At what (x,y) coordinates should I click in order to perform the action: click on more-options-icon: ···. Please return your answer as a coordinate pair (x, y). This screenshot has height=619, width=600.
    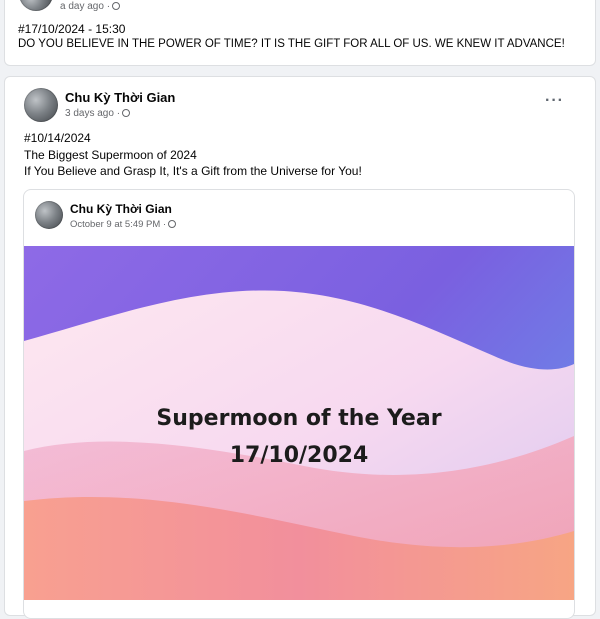
    Looking at the image, I should click on (554, 101).